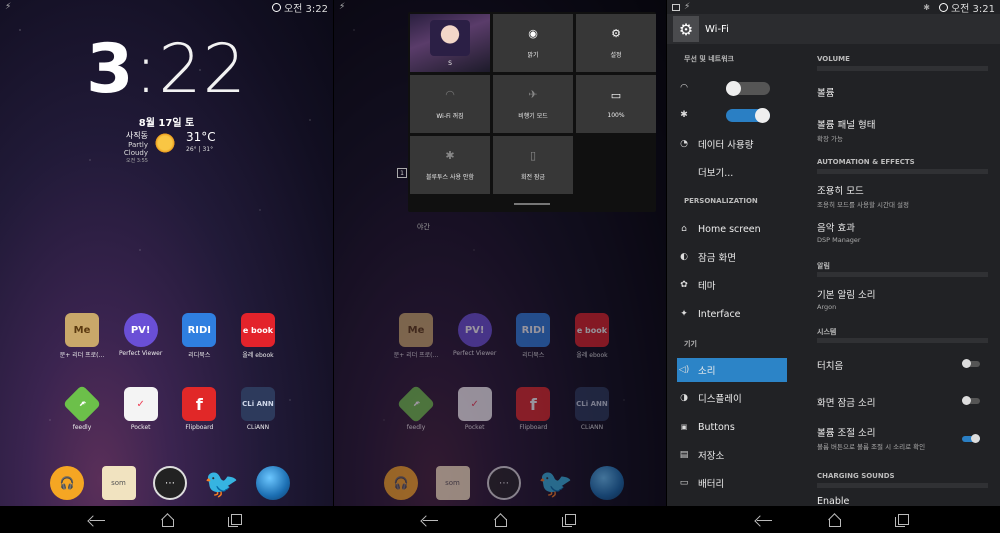  Describe the element at coordinates (902, 365) in the screenshot. I see `item-touch-sounds: 터치음` at that location.